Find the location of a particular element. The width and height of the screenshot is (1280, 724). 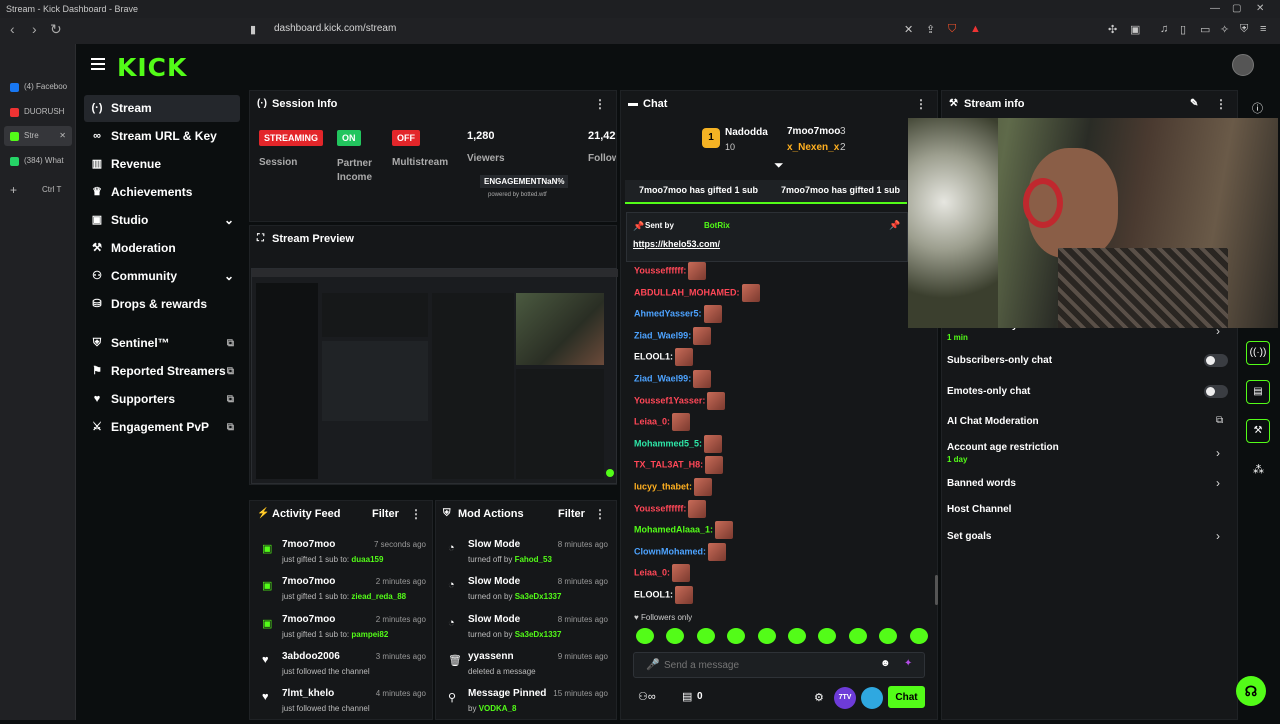

sidebar-item-stream: (·) Stream is located at coordinates (162, 108).